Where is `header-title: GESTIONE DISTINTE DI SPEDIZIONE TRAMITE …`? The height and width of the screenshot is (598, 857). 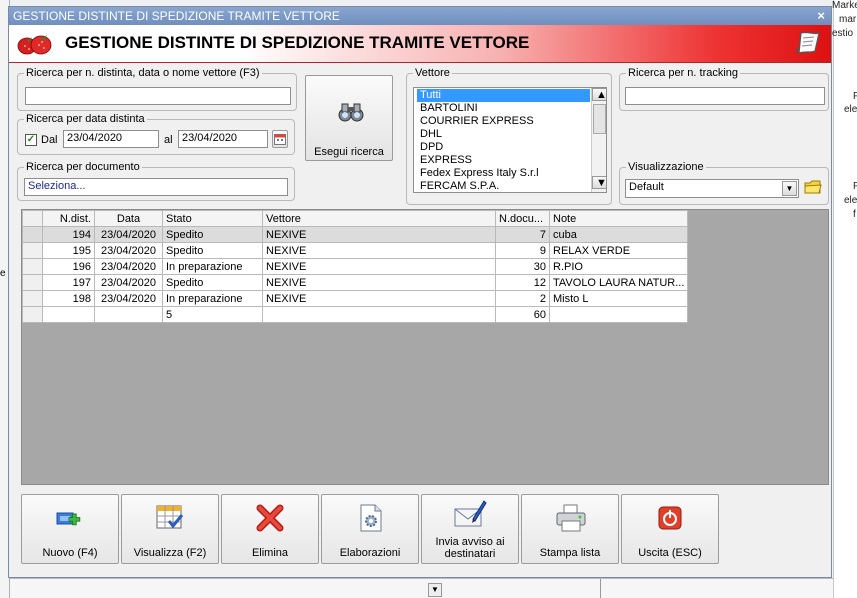
header-title: GESTIONE DISTINTE DI SPEDIZIONE TRAMITE … is located at coordinates (297, 42).